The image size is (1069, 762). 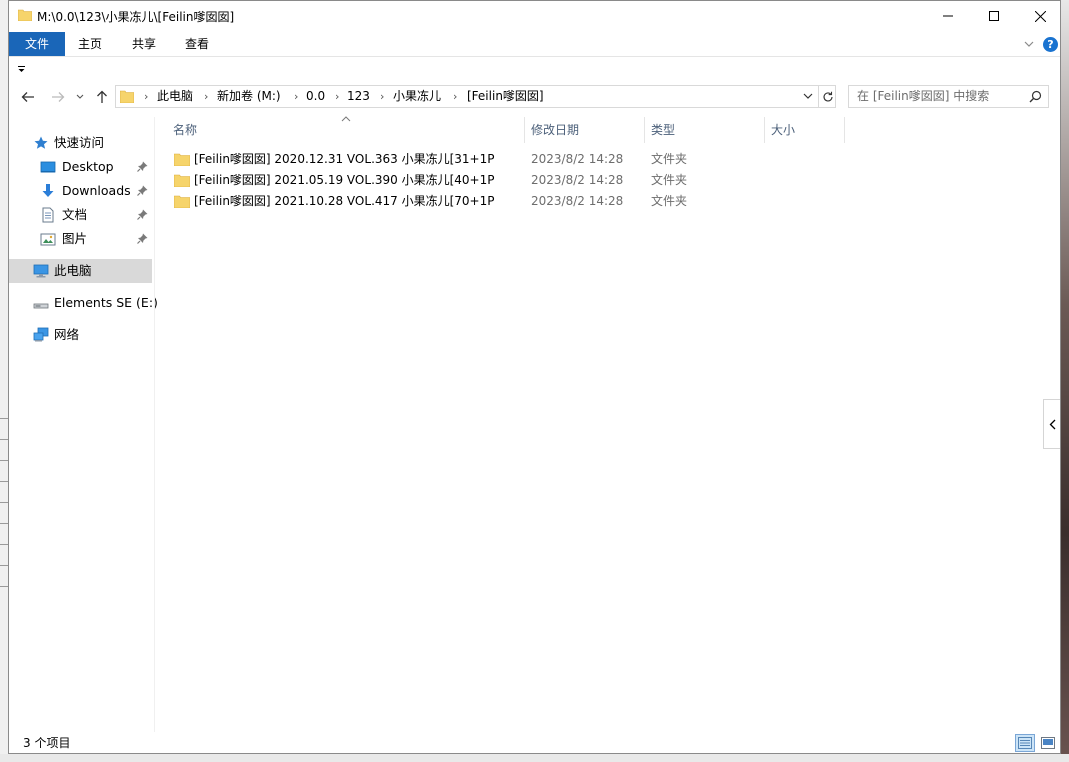 I want to click on nav-label: Desktop, so click(x=88, y=166).